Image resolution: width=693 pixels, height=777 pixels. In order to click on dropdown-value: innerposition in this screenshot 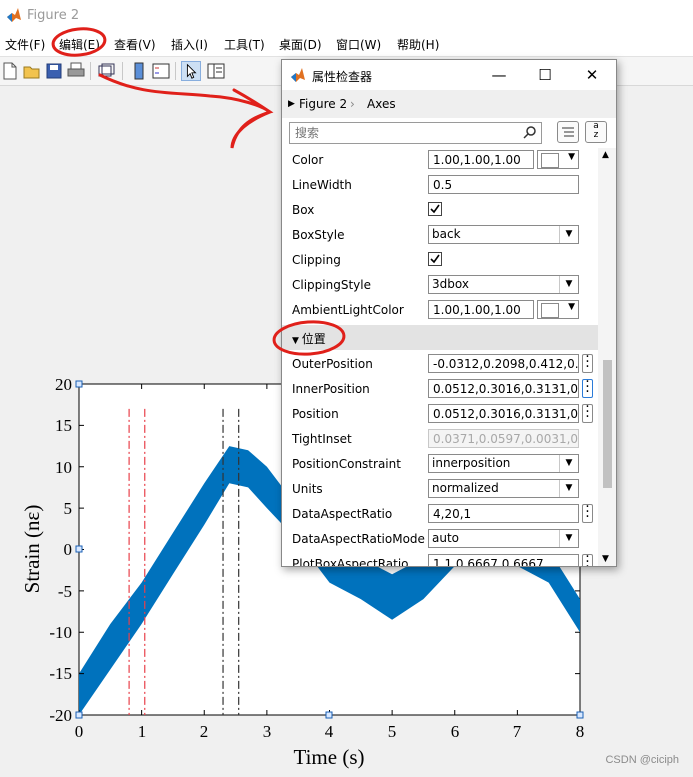, I will do `click(471, 463)`.